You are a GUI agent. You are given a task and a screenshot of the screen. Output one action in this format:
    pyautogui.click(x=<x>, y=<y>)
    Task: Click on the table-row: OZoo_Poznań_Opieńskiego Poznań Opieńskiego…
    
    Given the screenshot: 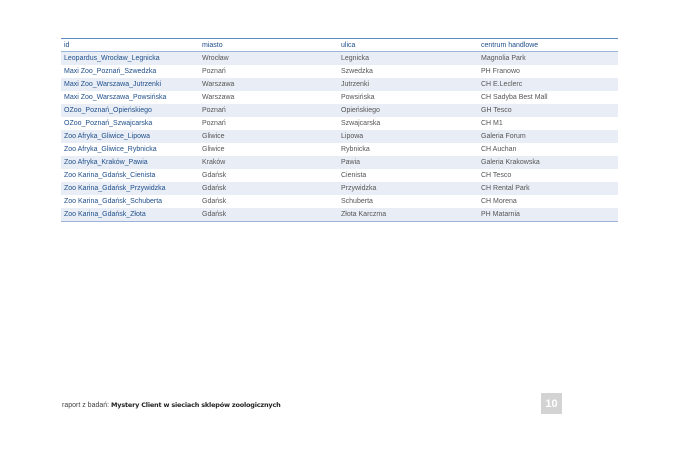 What is the action you would take?
    pyautogui.click(x=339, y=110)
    